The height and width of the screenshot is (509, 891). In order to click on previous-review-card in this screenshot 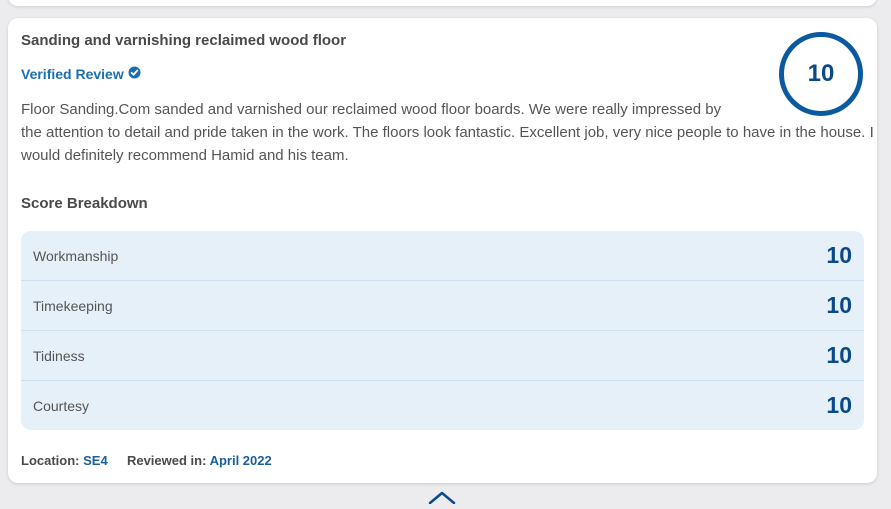, I will do `click(442, 3)`.